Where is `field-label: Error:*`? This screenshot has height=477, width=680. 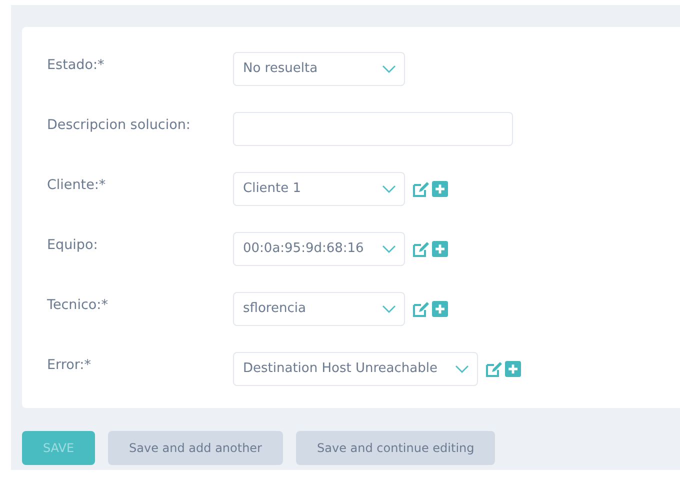
field-label: Error:* is located at coordinates (69, 365).